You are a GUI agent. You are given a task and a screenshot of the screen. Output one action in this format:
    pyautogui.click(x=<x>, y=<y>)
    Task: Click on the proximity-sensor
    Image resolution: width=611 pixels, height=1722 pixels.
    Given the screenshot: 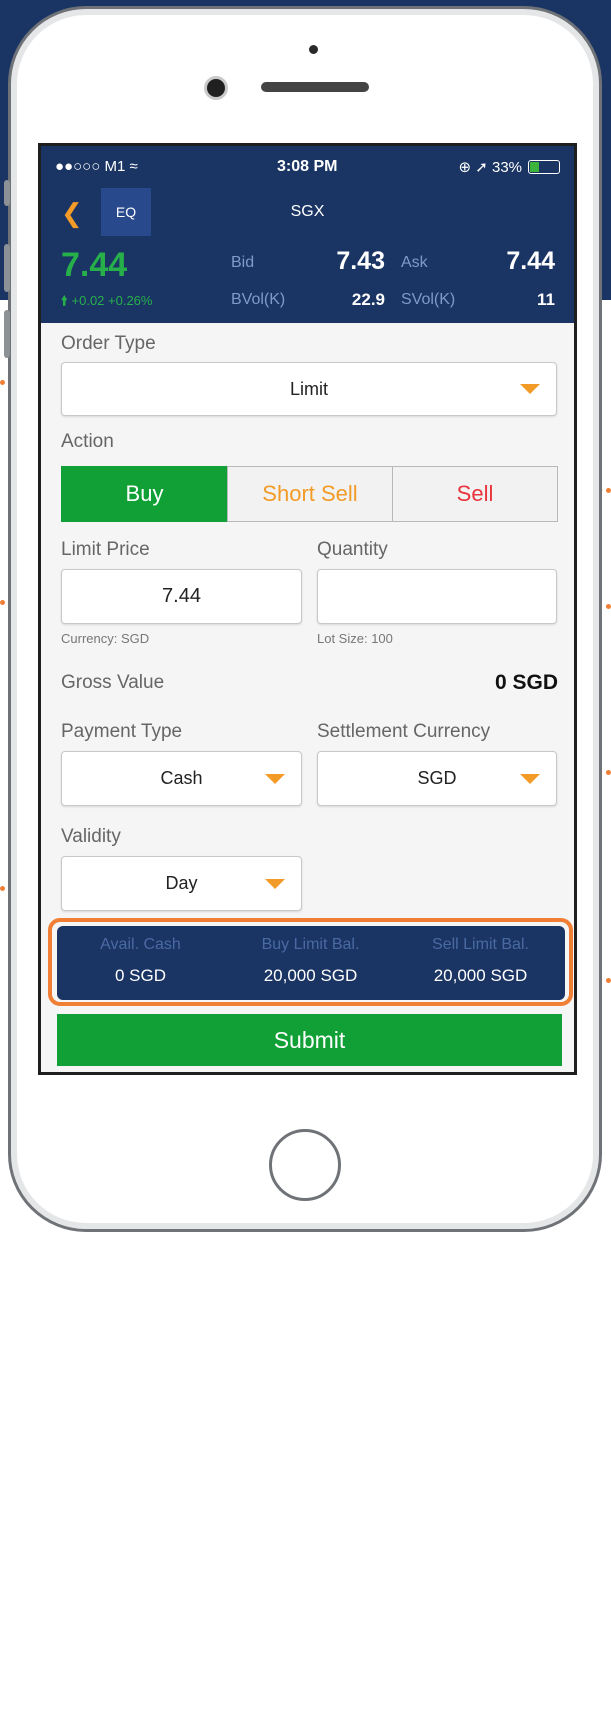 What is the action you would take?
    pyautogui.click(x=313, y=49)
    